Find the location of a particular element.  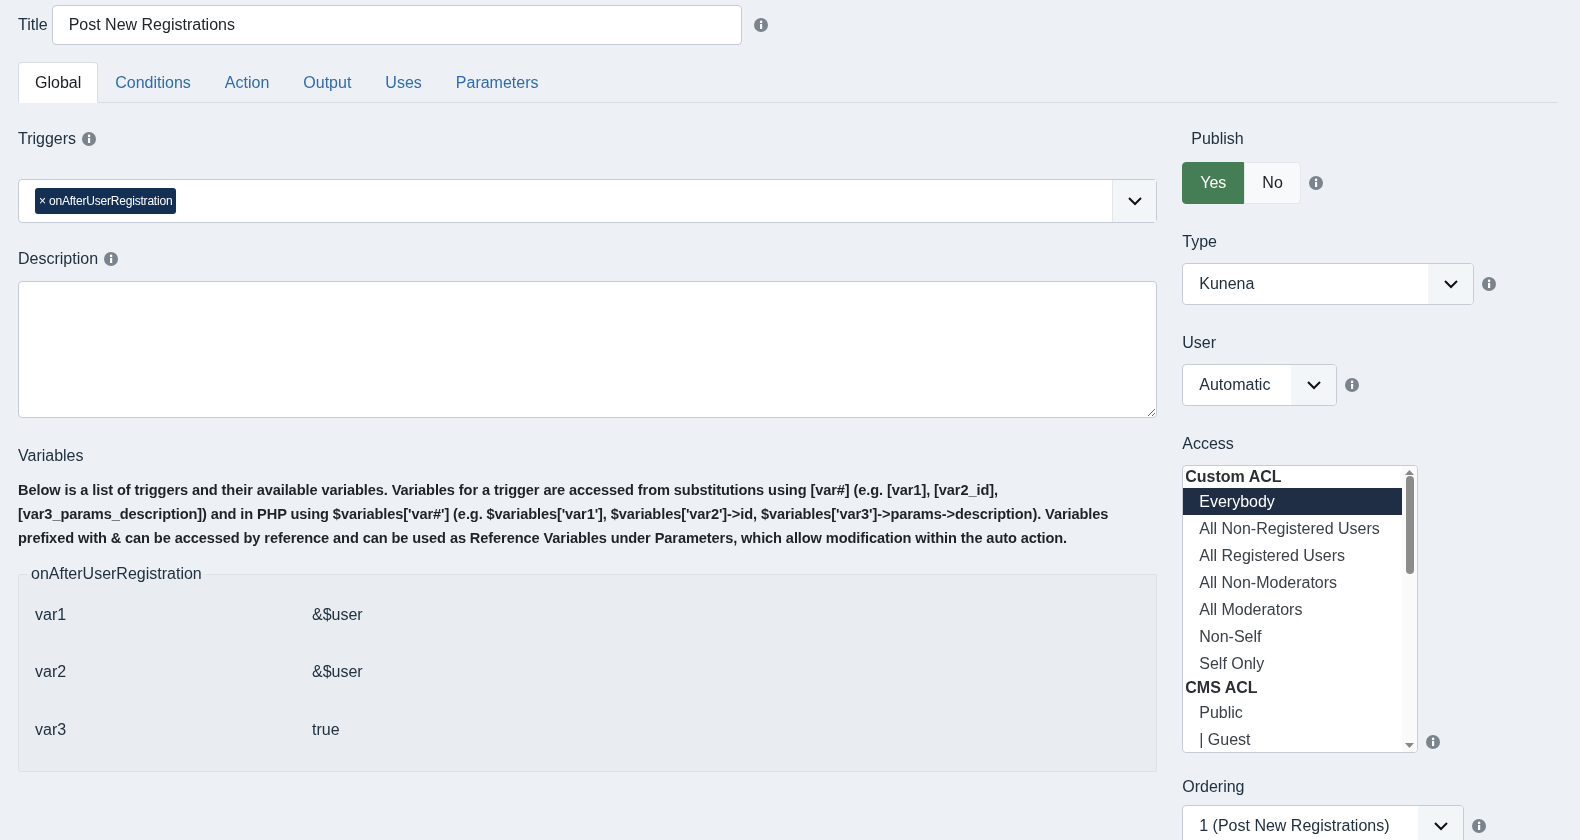

publish-option: Yes is located at coordinates (1213, 183).